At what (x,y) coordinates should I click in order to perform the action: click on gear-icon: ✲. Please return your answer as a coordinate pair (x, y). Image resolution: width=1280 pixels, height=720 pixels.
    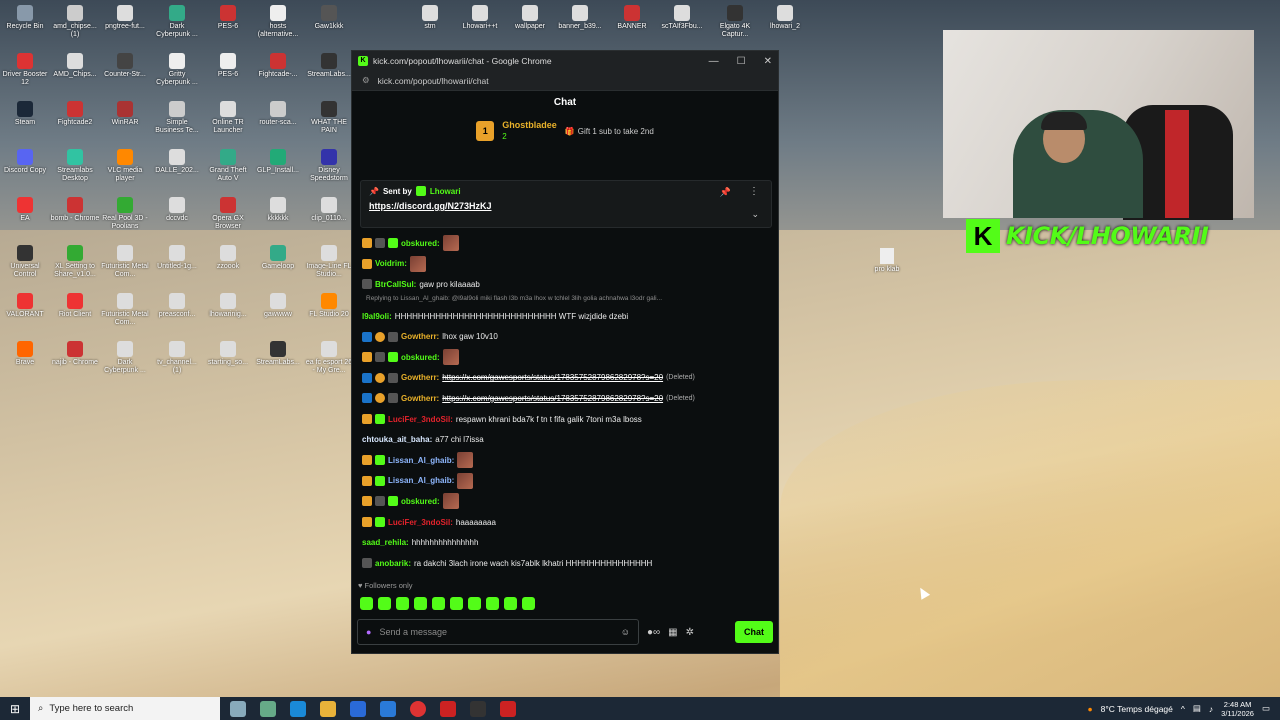
    Looking at the image, I should click on (690, 632).